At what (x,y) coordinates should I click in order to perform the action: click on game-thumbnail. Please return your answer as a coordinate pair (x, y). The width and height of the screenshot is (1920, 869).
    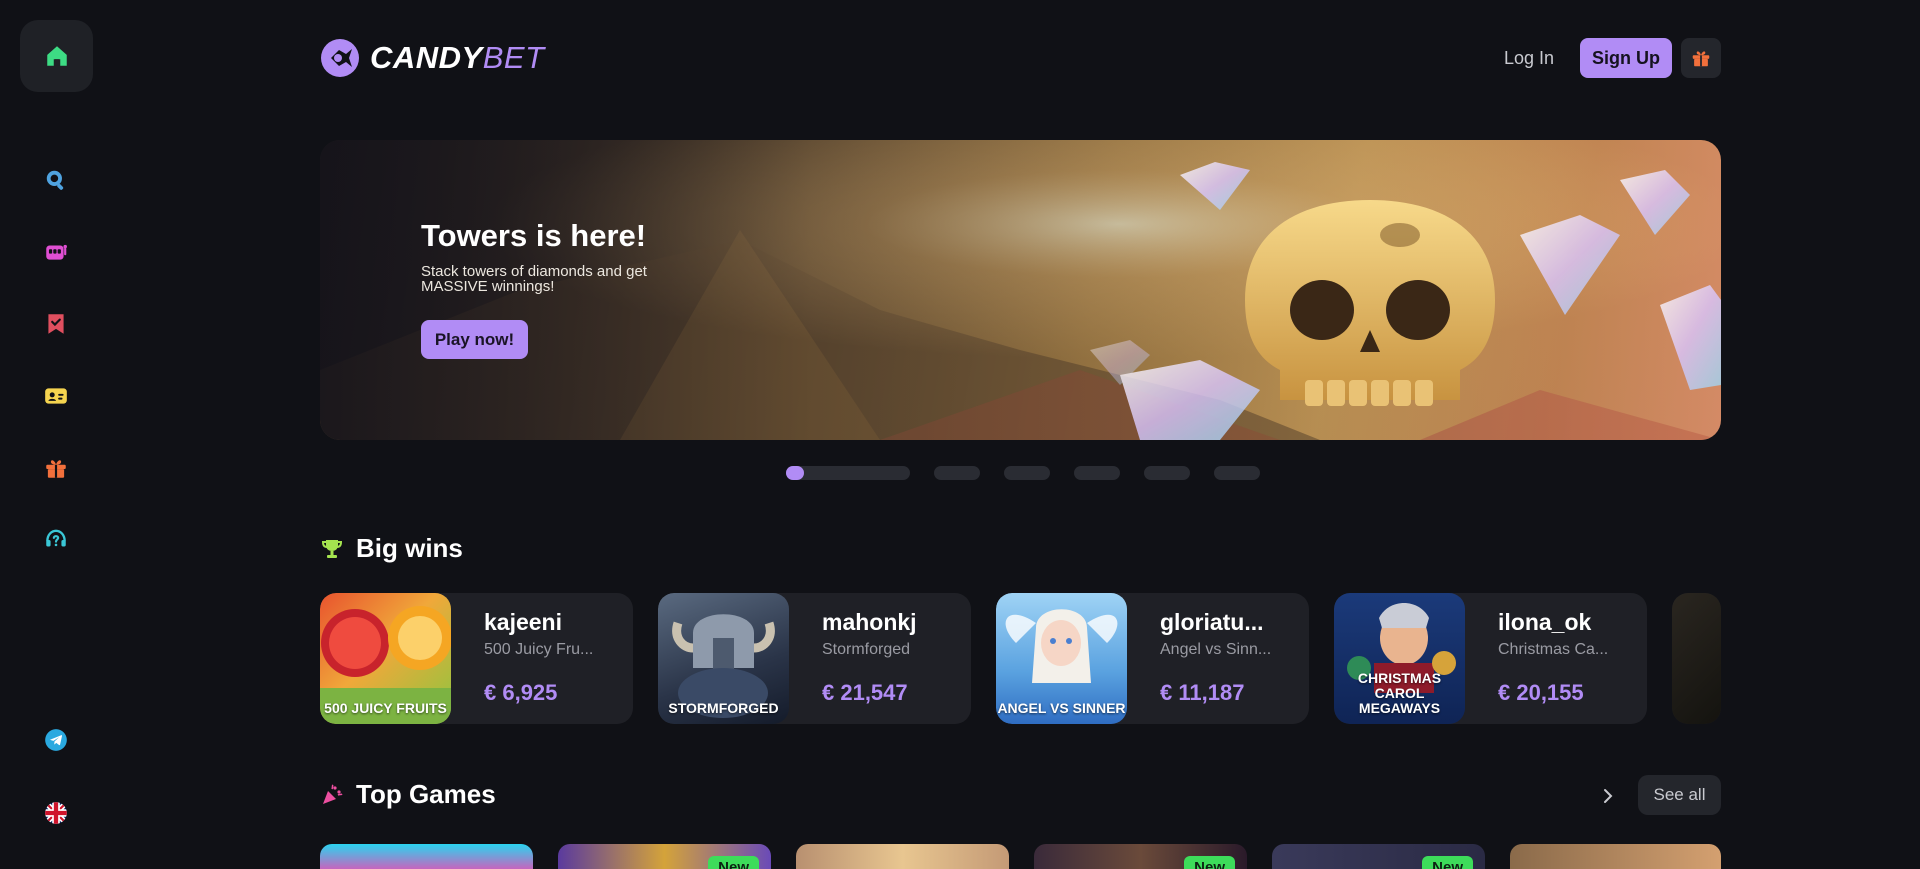
    Looking at the image, I should click on (1696, 658).